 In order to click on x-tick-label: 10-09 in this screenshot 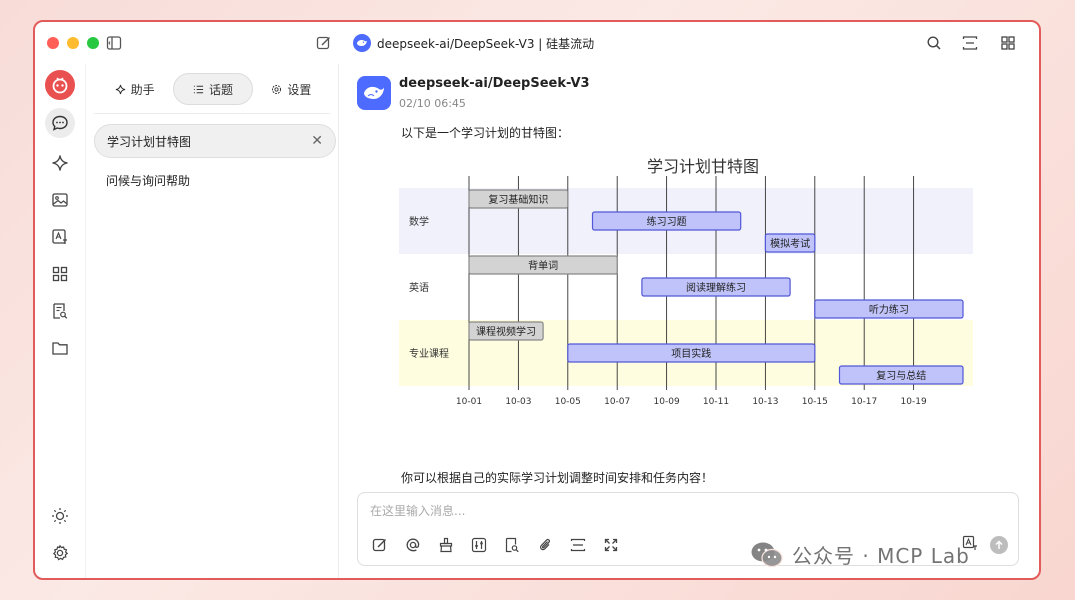, I will do `click(667, 402)`.